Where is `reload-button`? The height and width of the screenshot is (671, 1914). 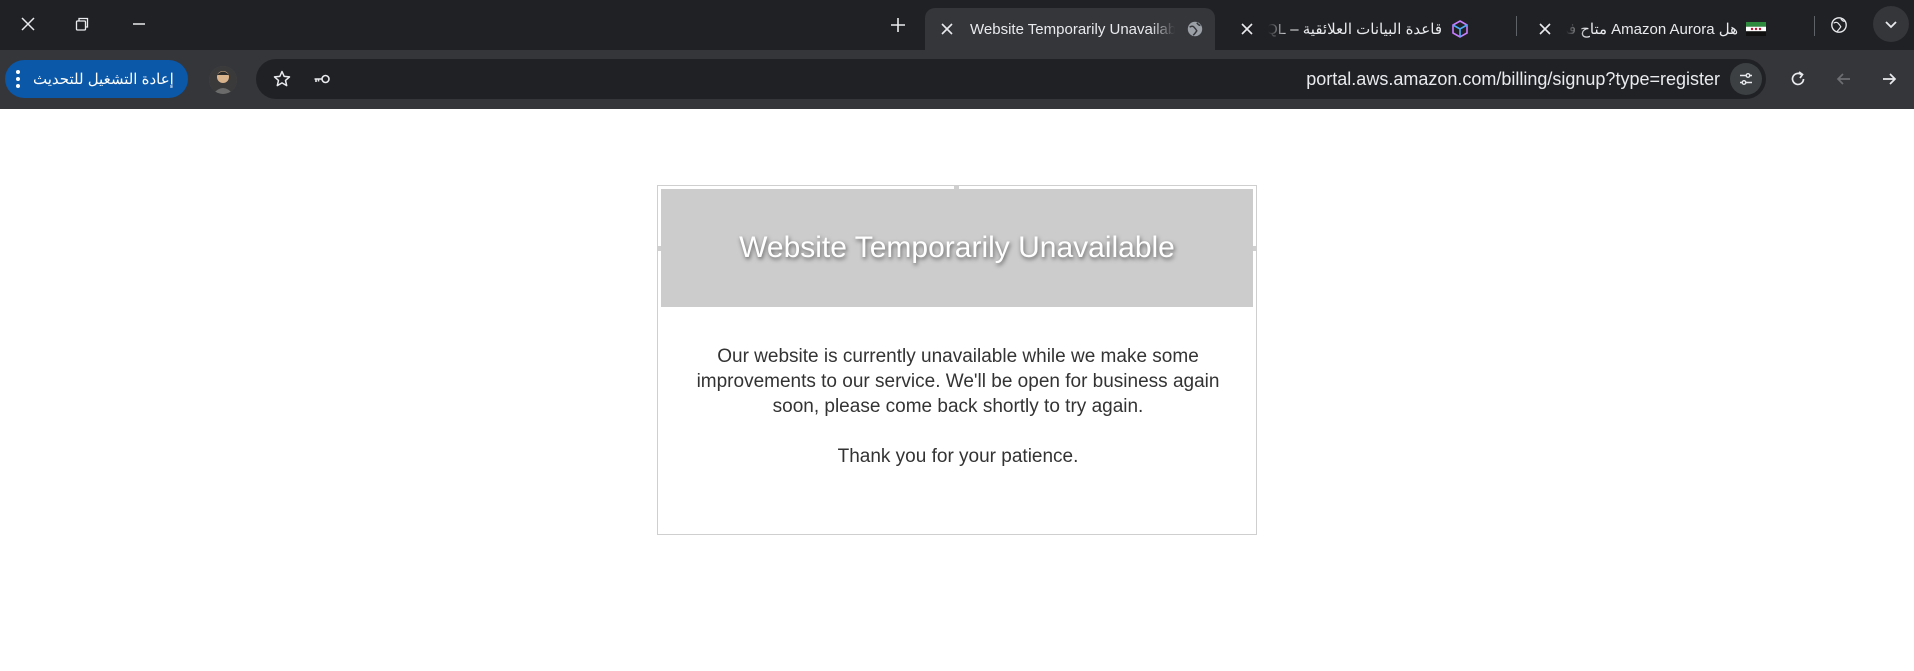 reload-button is located at coordinates (1798, 79).